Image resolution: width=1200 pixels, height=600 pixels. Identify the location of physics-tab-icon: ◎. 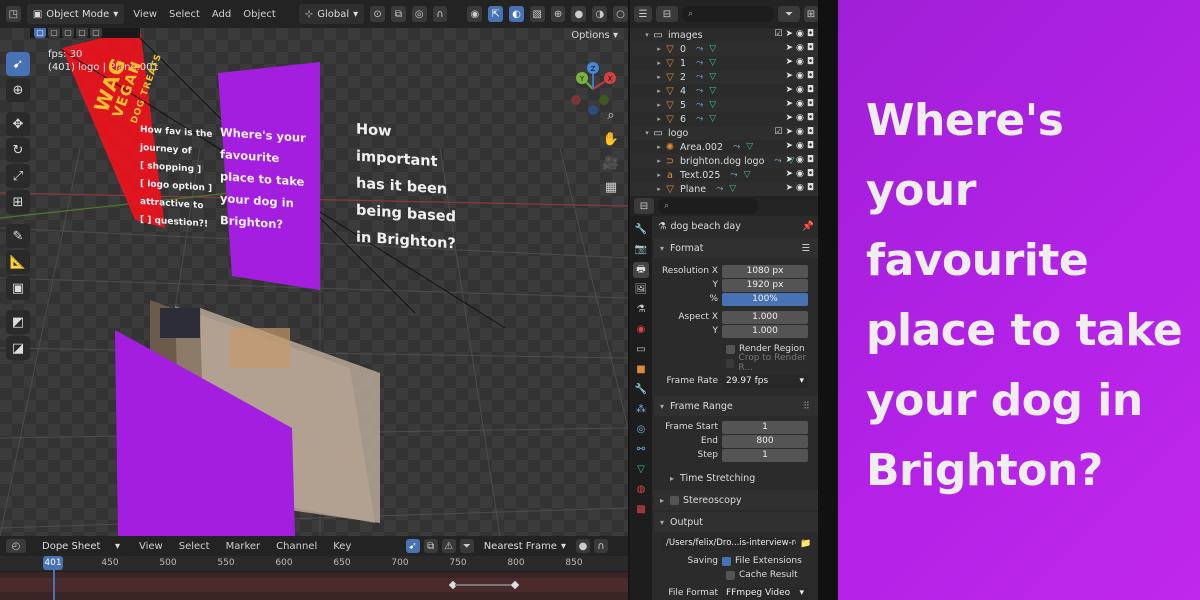
(641, 430).